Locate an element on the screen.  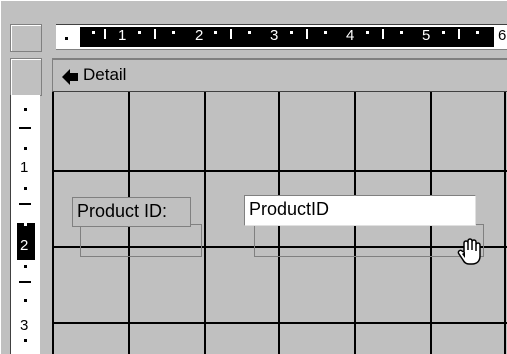
hand-cursor-icon is located at coordinates (469, 252).